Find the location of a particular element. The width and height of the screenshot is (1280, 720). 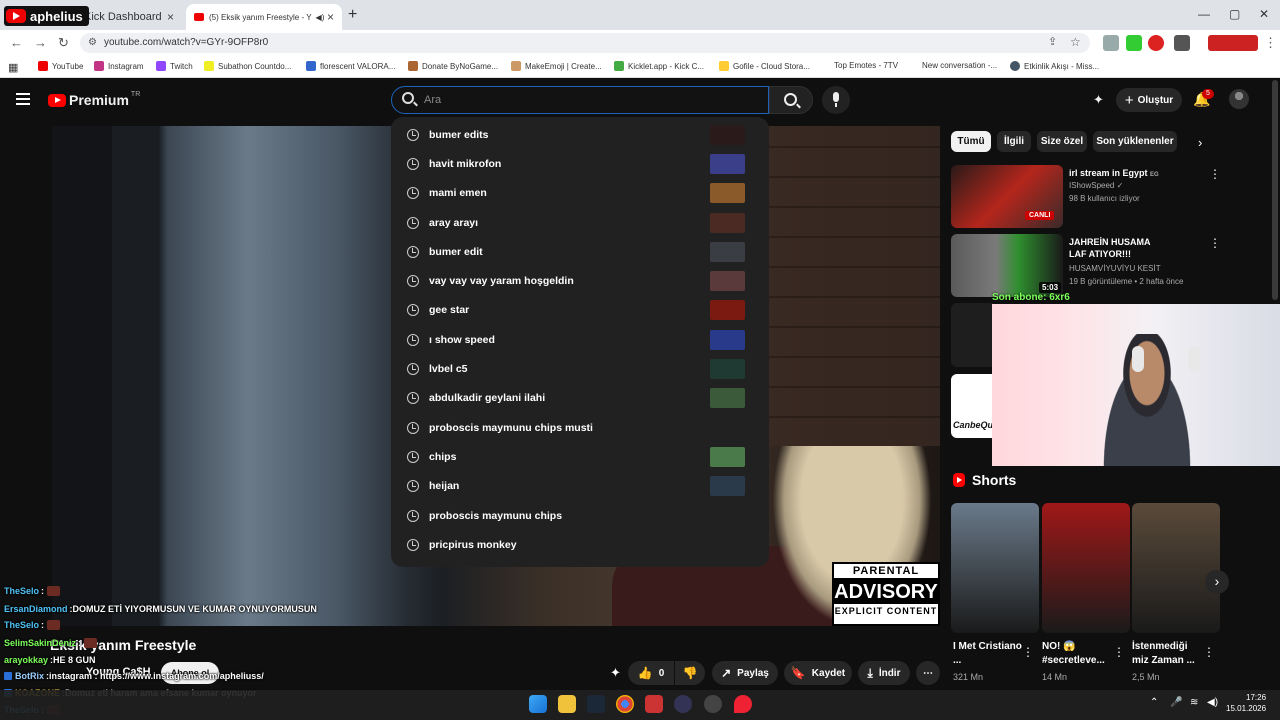

suggestion-item: pricpirus monkey is located at coordinates (580, 544).